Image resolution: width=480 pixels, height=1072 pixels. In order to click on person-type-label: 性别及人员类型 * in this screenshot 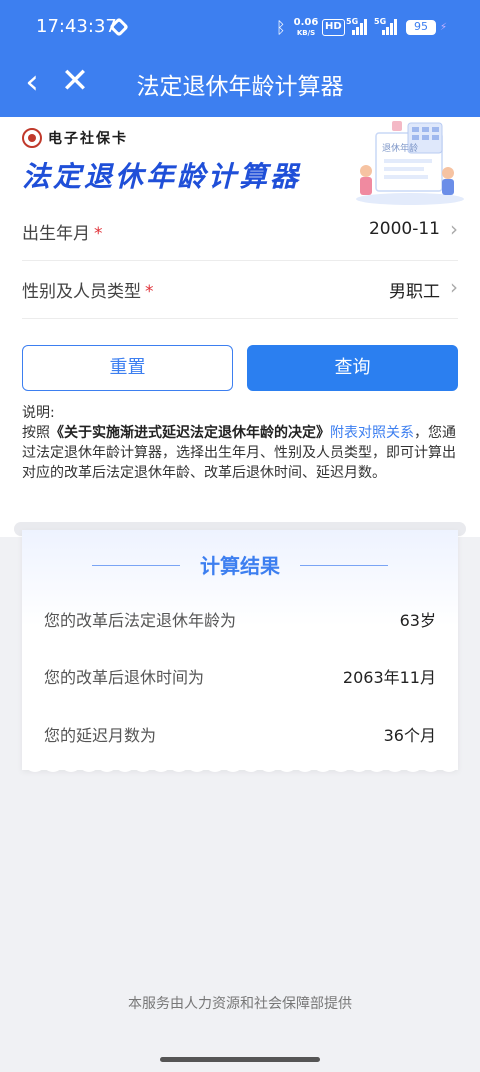, I will do `click(88, 292)`.